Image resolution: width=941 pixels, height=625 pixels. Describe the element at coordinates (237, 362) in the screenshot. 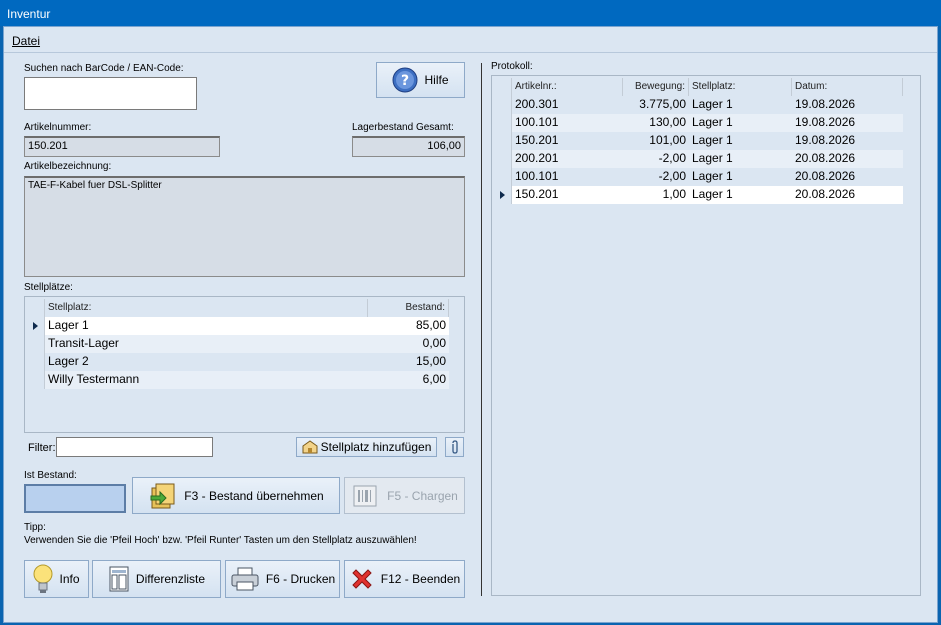

I see `table-row: Lager 2 15,00` at that location.